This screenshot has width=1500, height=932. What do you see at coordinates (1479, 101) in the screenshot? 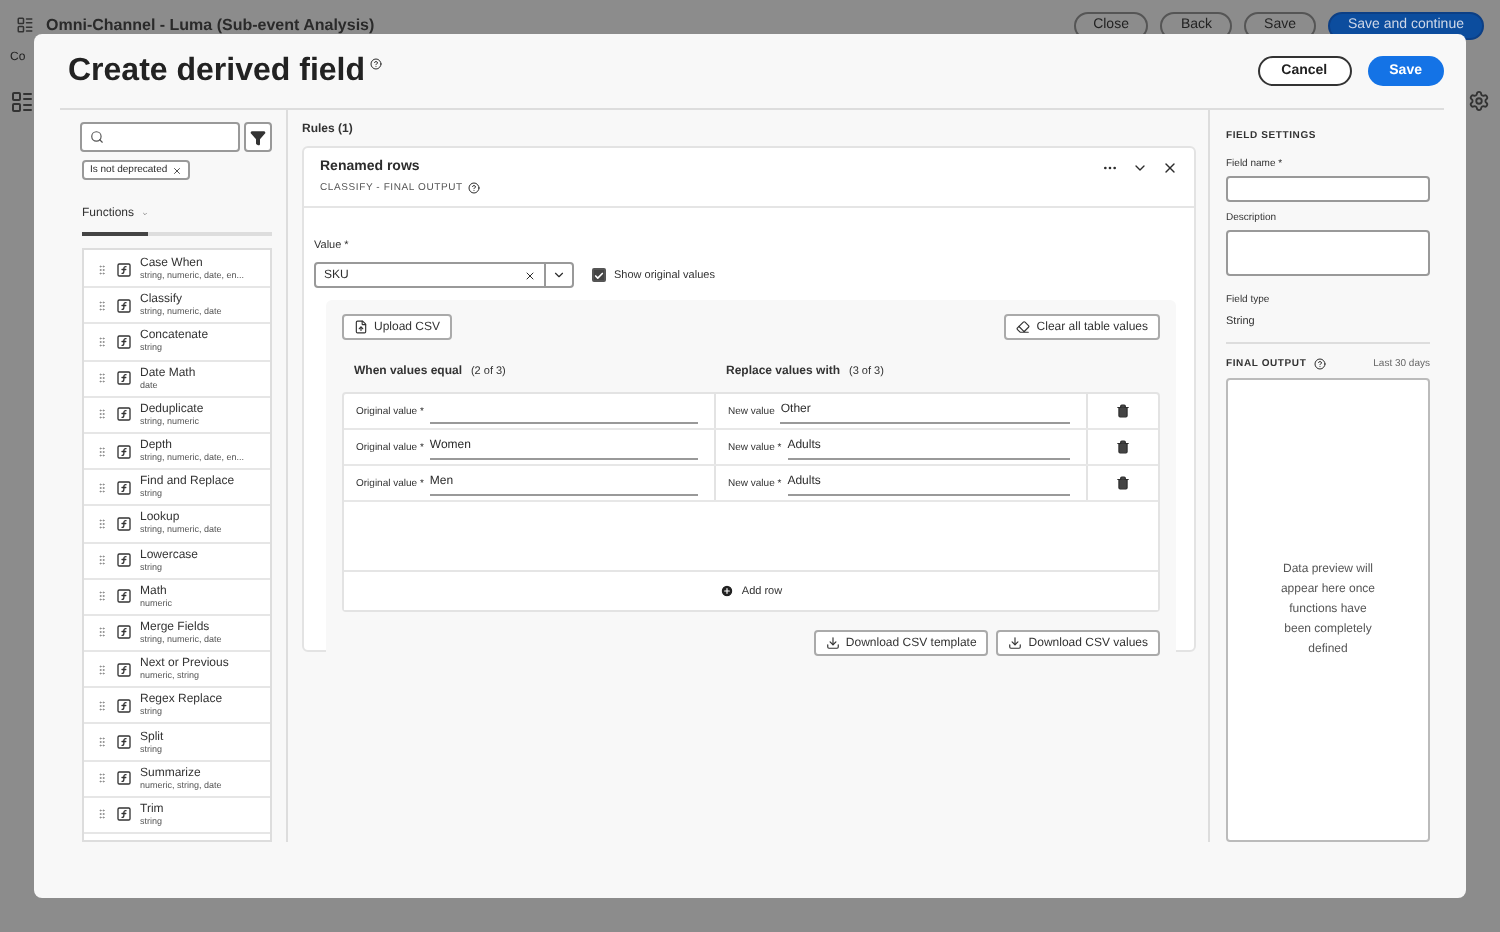
I see `settings-icon` at bounding box center [1479, 101].